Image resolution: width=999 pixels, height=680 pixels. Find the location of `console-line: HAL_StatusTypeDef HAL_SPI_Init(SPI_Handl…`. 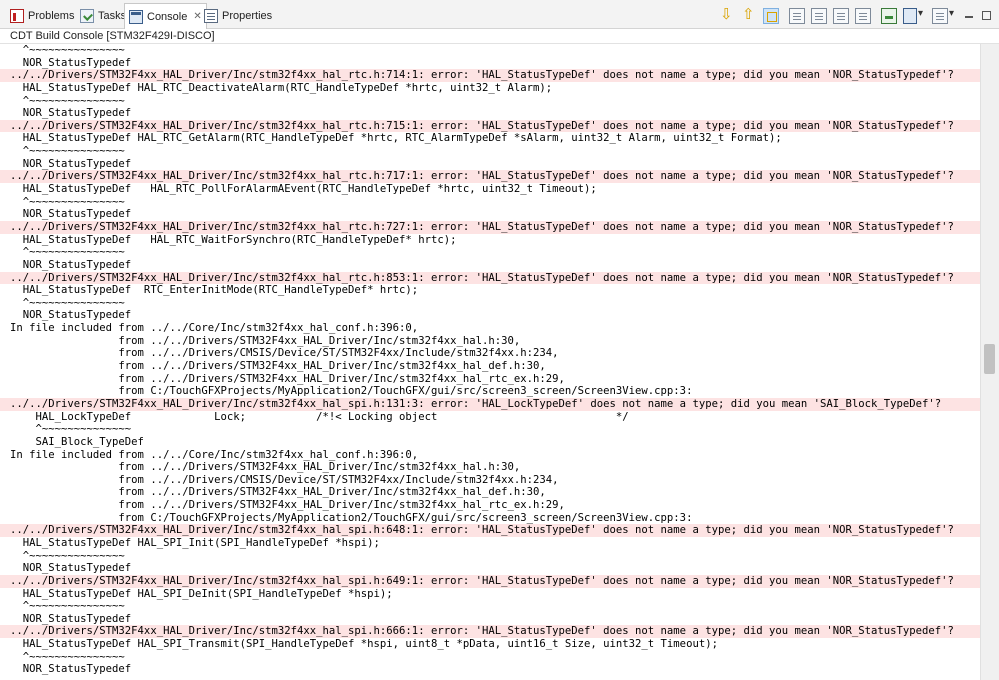

console-line: HAL_StatusTypeDef HAL_SPI_Init(SPI_Handl… is located at coordinates (195, 542).